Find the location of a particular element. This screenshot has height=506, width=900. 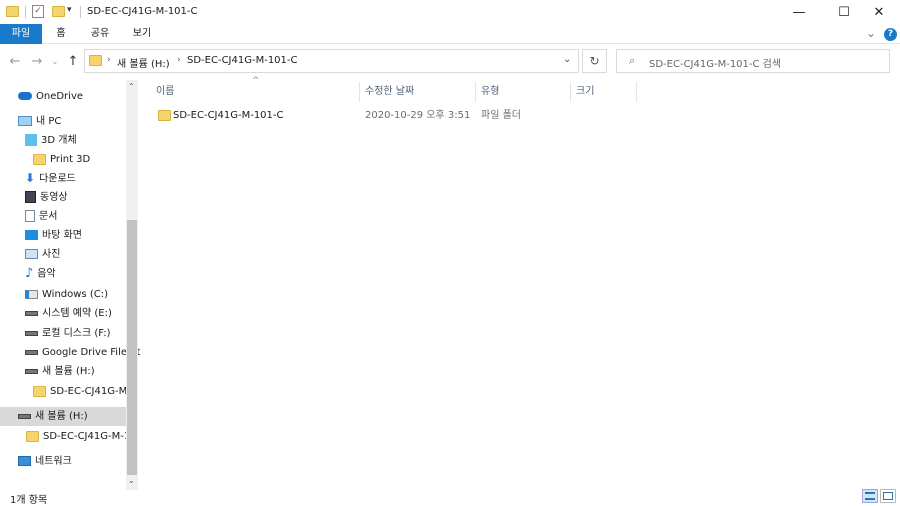

breadcrumb-item-volume: 새 볼륨 (H:) is located at coordinates (143, 62).